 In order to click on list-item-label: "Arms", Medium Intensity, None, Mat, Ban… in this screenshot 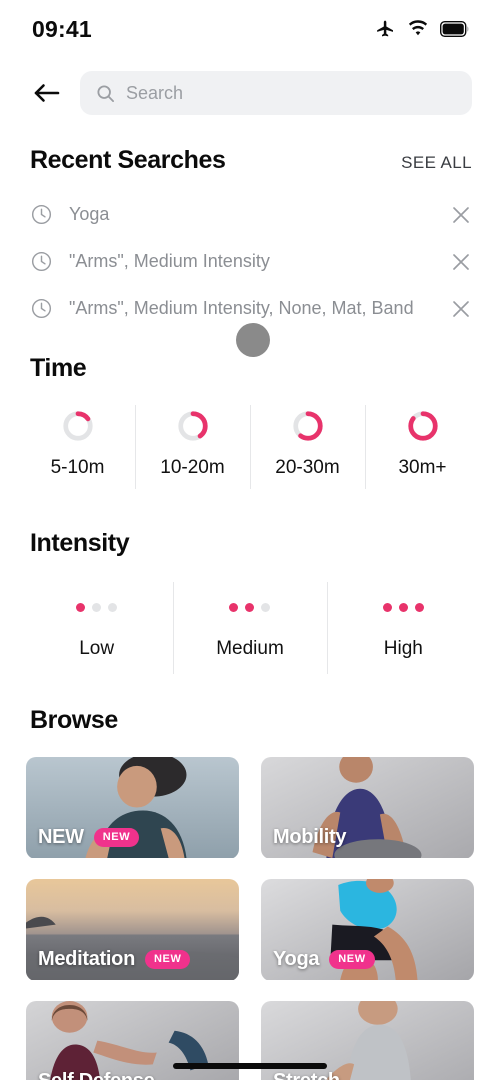, I will do `click(241, 308)`.